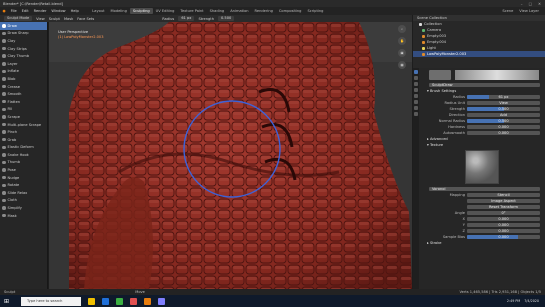 The width and height of the screenshot is (545, 307). Describe the element at coordinates (23, 140) in the screenshot. I see `tool-grab: Grab` at that location.